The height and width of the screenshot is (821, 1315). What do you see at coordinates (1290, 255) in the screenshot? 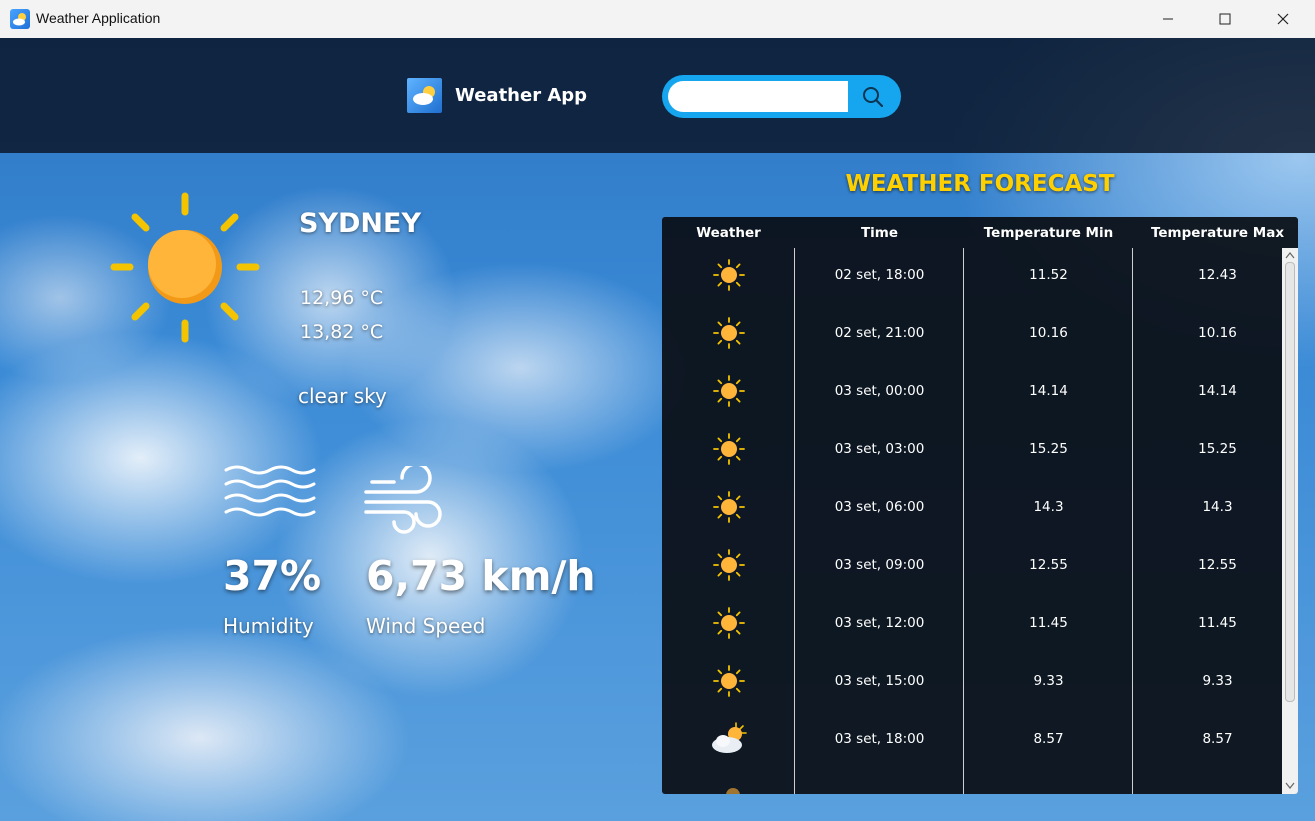
I see `scroll-up-icon` at bounding box center [1290, 255].